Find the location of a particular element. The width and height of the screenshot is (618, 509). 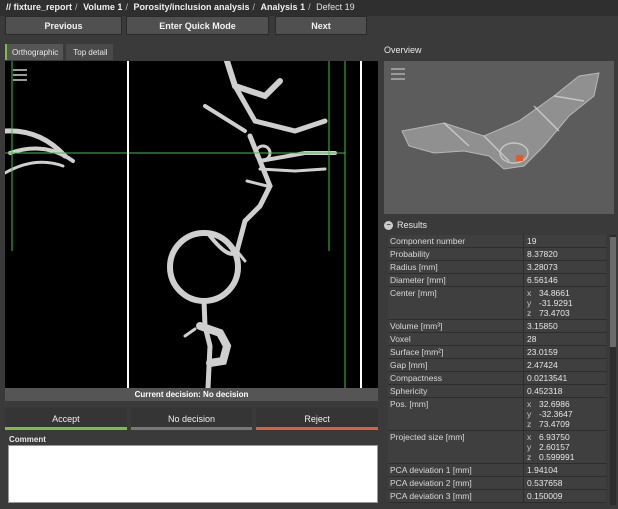

axis-value: 73.4709 is located at coordinates (554, 424).